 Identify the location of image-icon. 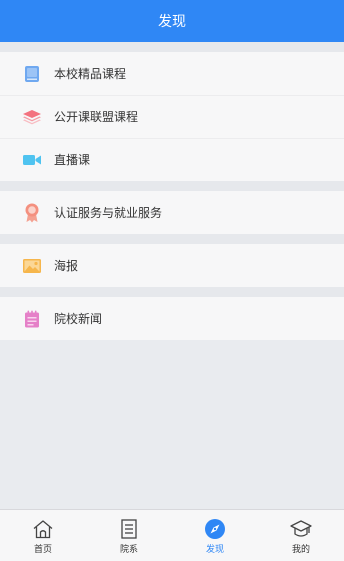
(32, 266).